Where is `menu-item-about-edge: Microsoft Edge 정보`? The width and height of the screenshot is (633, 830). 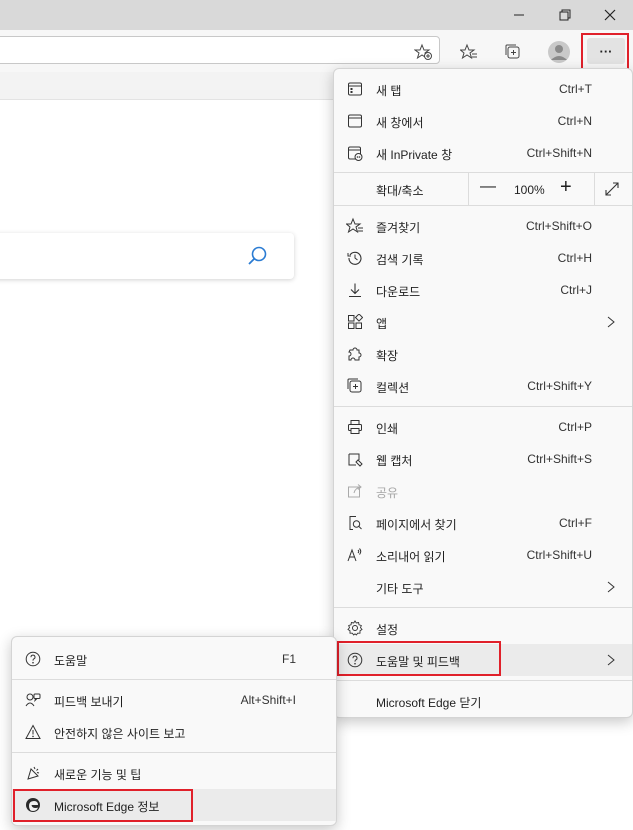 menu-item-about-edge: Microsoft Edge 정보 is located at coordinates (174, 805).